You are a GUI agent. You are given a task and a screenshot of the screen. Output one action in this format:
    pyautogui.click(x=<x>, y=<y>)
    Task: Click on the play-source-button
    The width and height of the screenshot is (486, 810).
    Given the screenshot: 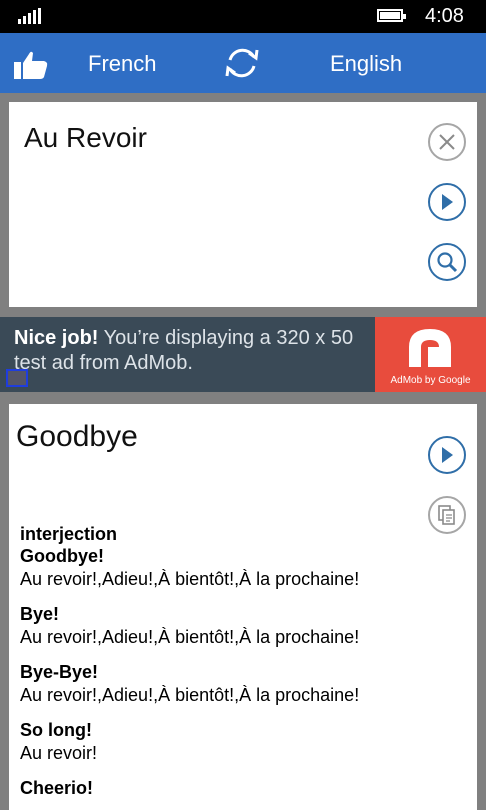 What is the action you would take?
    pyautogui.click(x=447, y=202)
    